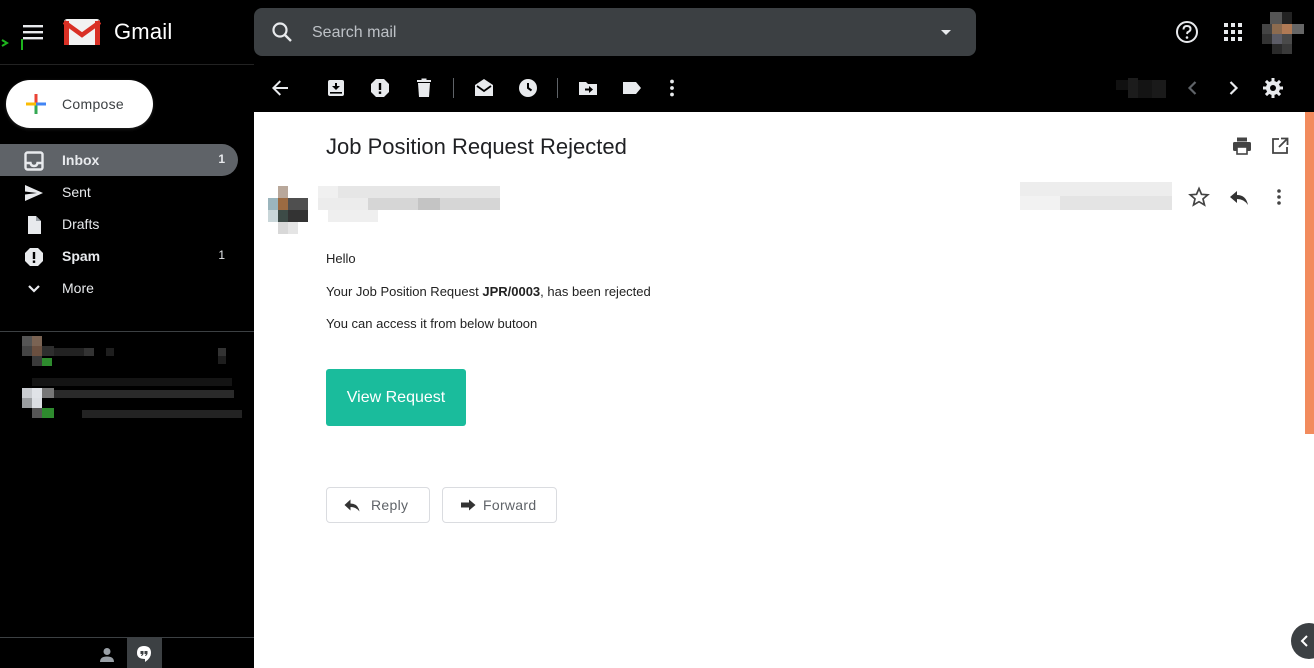  What do you see at coordinates (34, 225) in the screenshot?
I see `draft-icon` at bounding box center [34, 225].